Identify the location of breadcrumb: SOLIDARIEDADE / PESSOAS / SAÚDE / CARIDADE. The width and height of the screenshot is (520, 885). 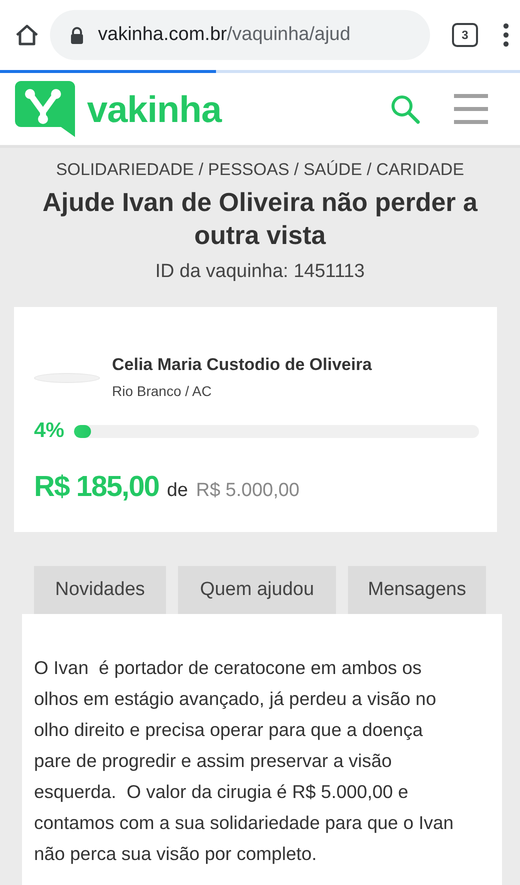
(260, 170).